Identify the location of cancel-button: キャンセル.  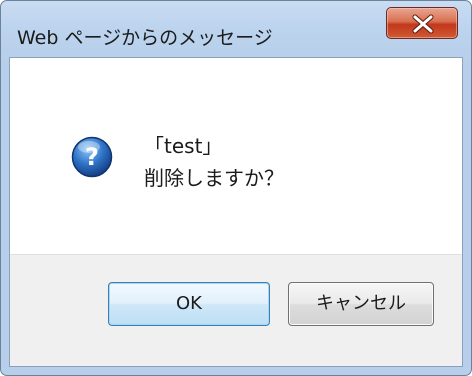
(361, 304).